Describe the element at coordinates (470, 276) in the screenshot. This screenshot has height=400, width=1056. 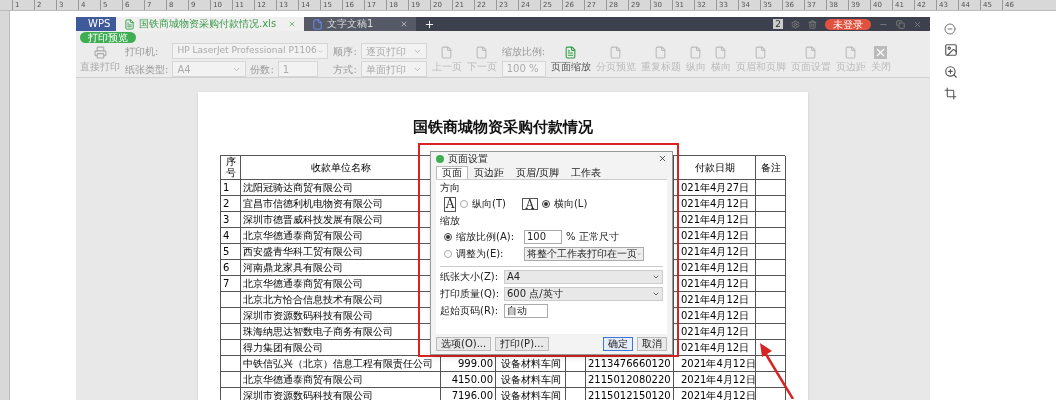
I see `field-label: 纸张大小(Z):` at that location.